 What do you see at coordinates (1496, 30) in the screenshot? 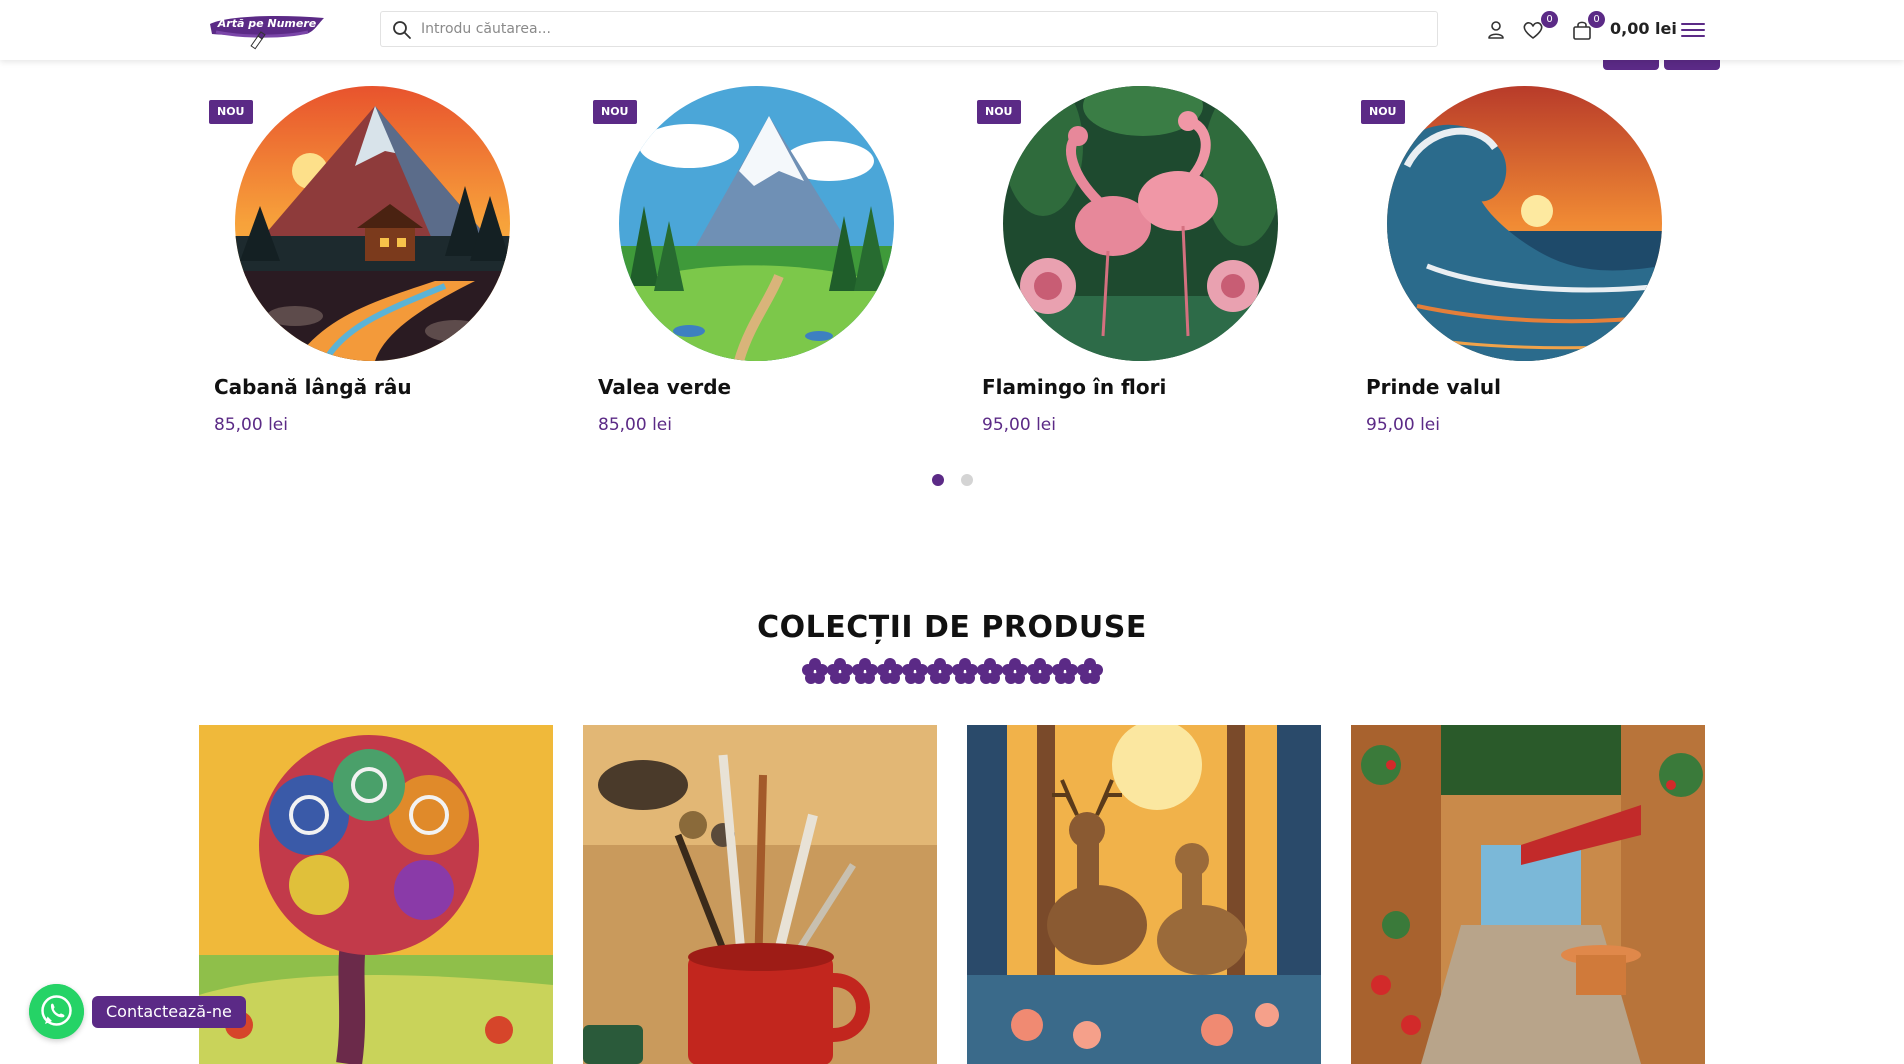
I see `user-account-icon` at bounding box center [1496, 30].